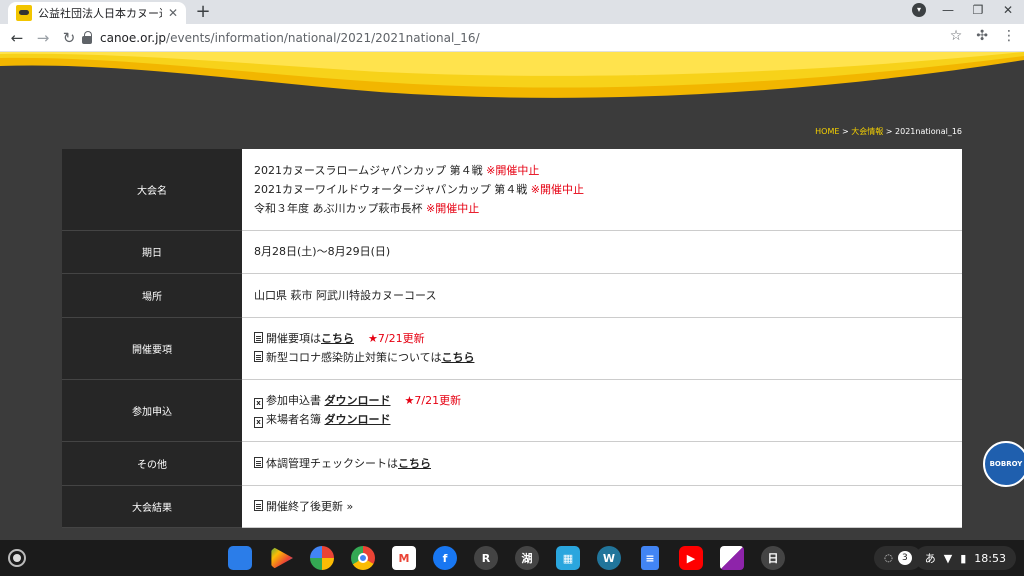 The height and width of the screenshot is (576, 1024). I want to click on health-check-link: こちら, so click(414, 463).